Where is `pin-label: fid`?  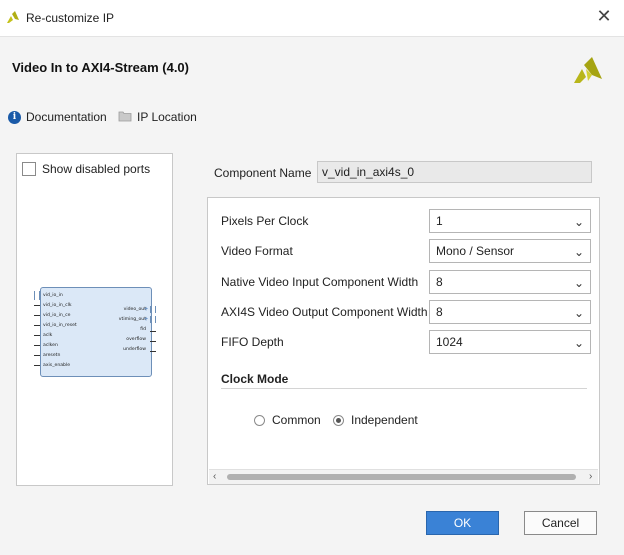
pin-label: fid is located at coordinates (143, 329).